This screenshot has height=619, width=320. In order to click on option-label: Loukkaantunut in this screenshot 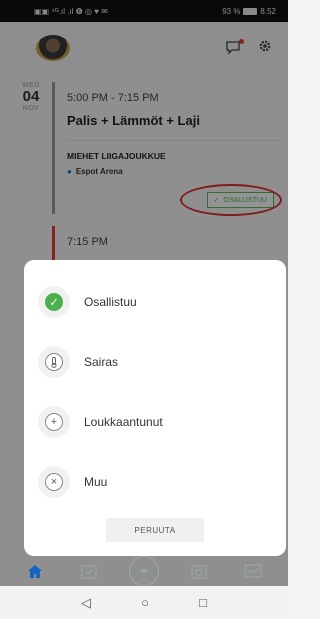, I will do `click(123, 422)`.